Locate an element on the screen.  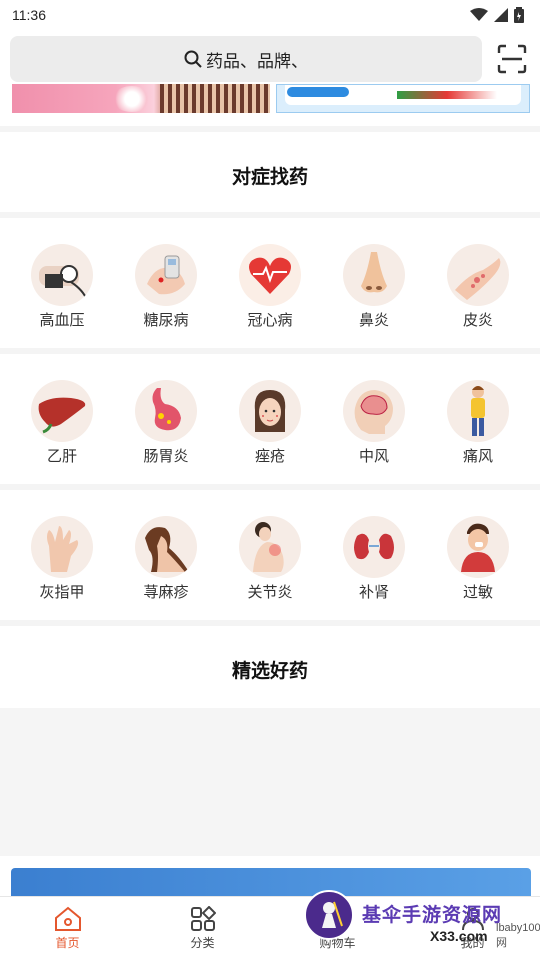
joint-icon is located at coordinates (270, 547).